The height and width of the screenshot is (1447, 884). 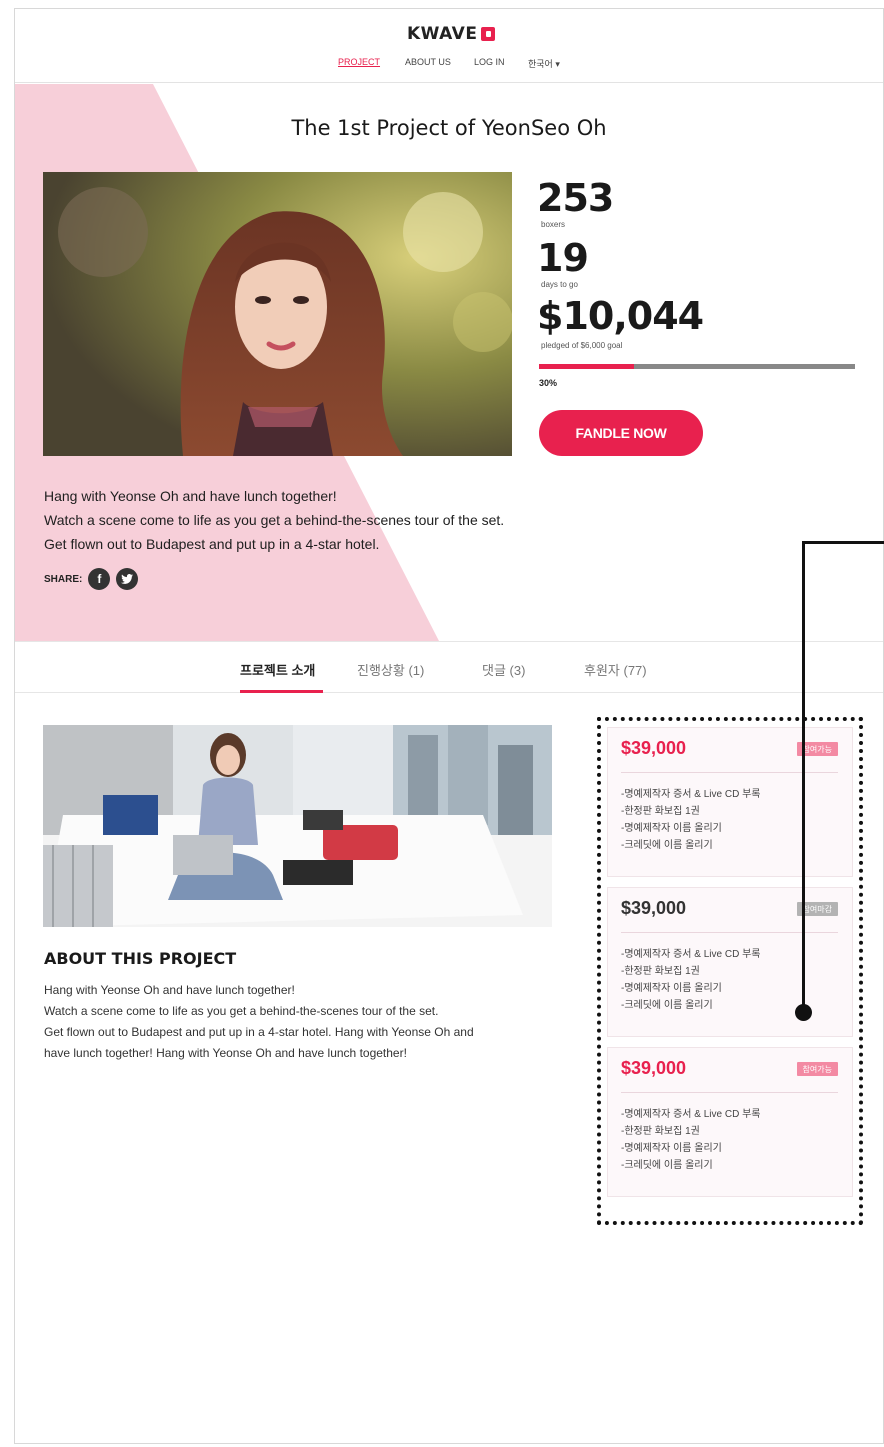 I want to click on main-nav: PROJECT ABOUT US LOG IN 한국어 ▾, so click(x=449, y=64).